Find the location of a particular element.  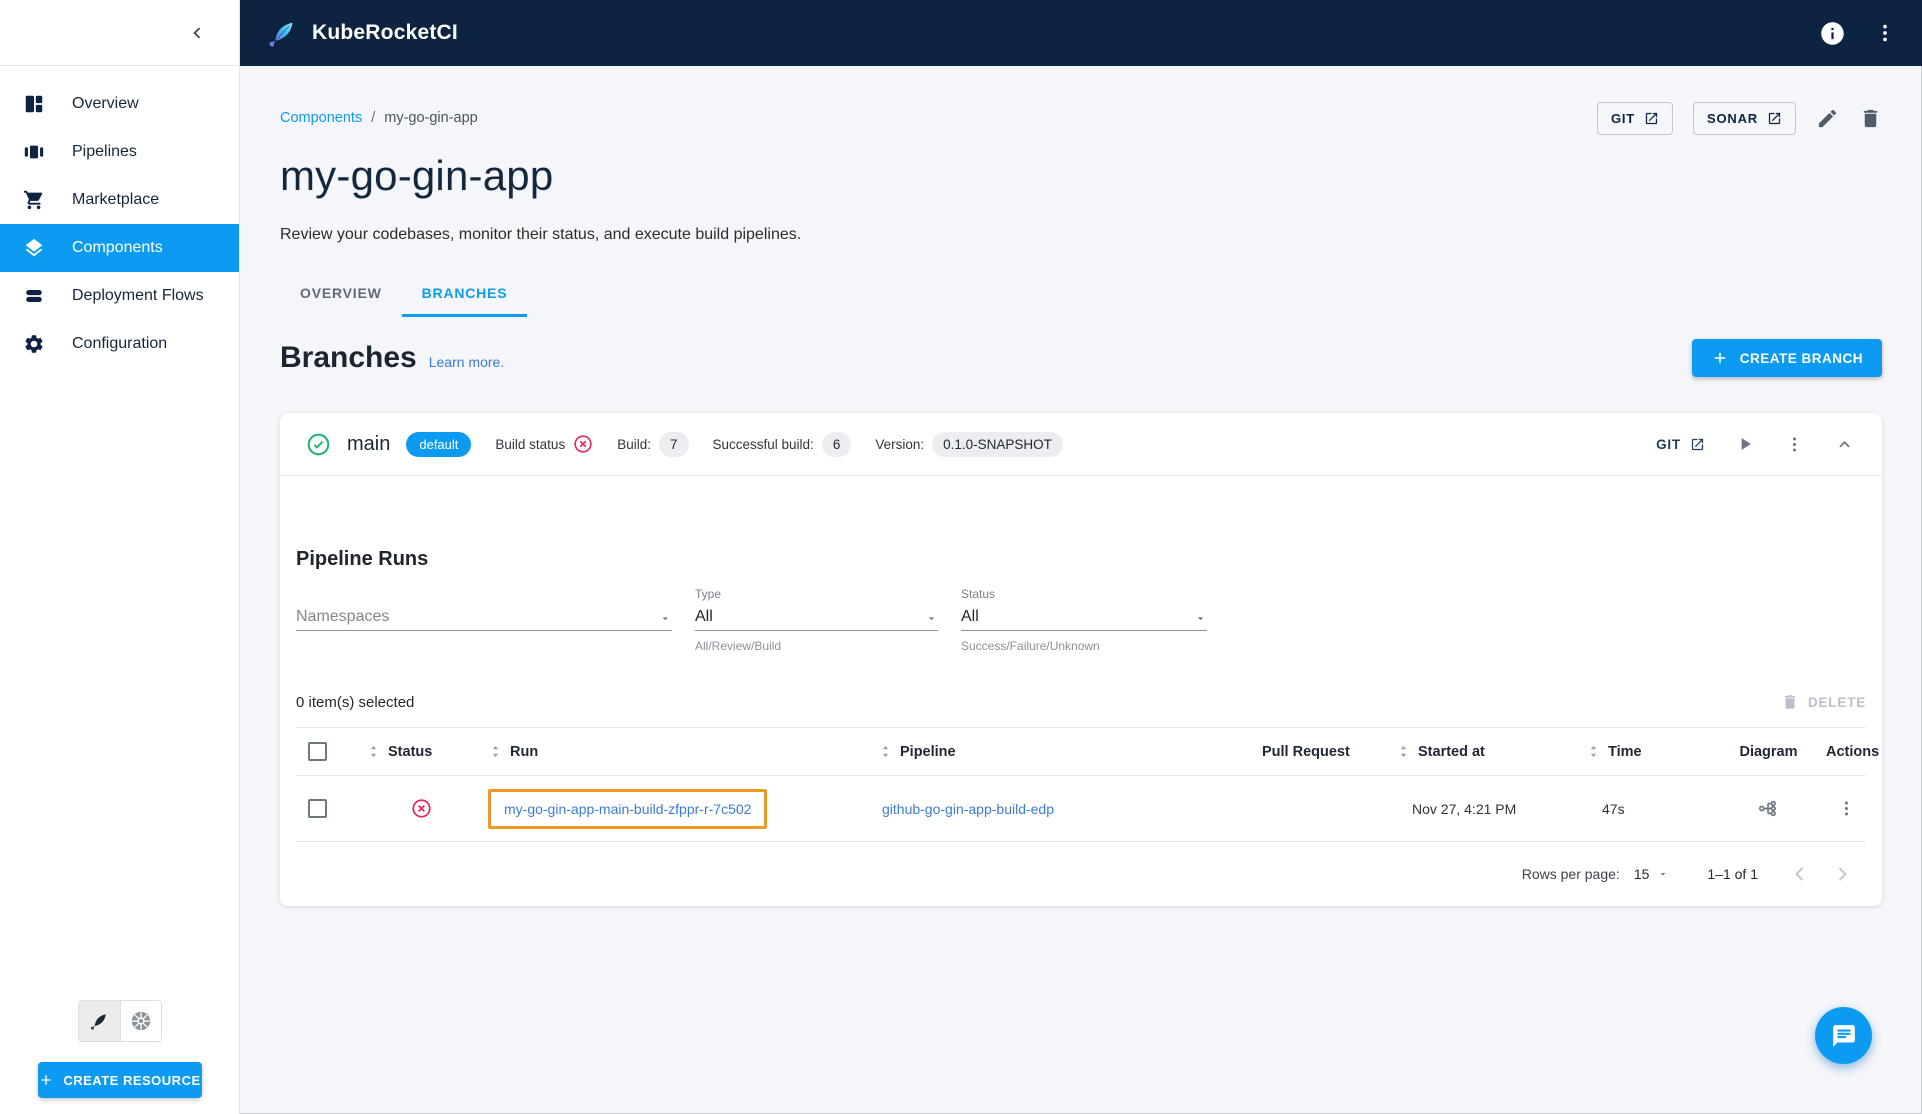

kuberocketci-view-toggle is located at coordinates (99, 1021).